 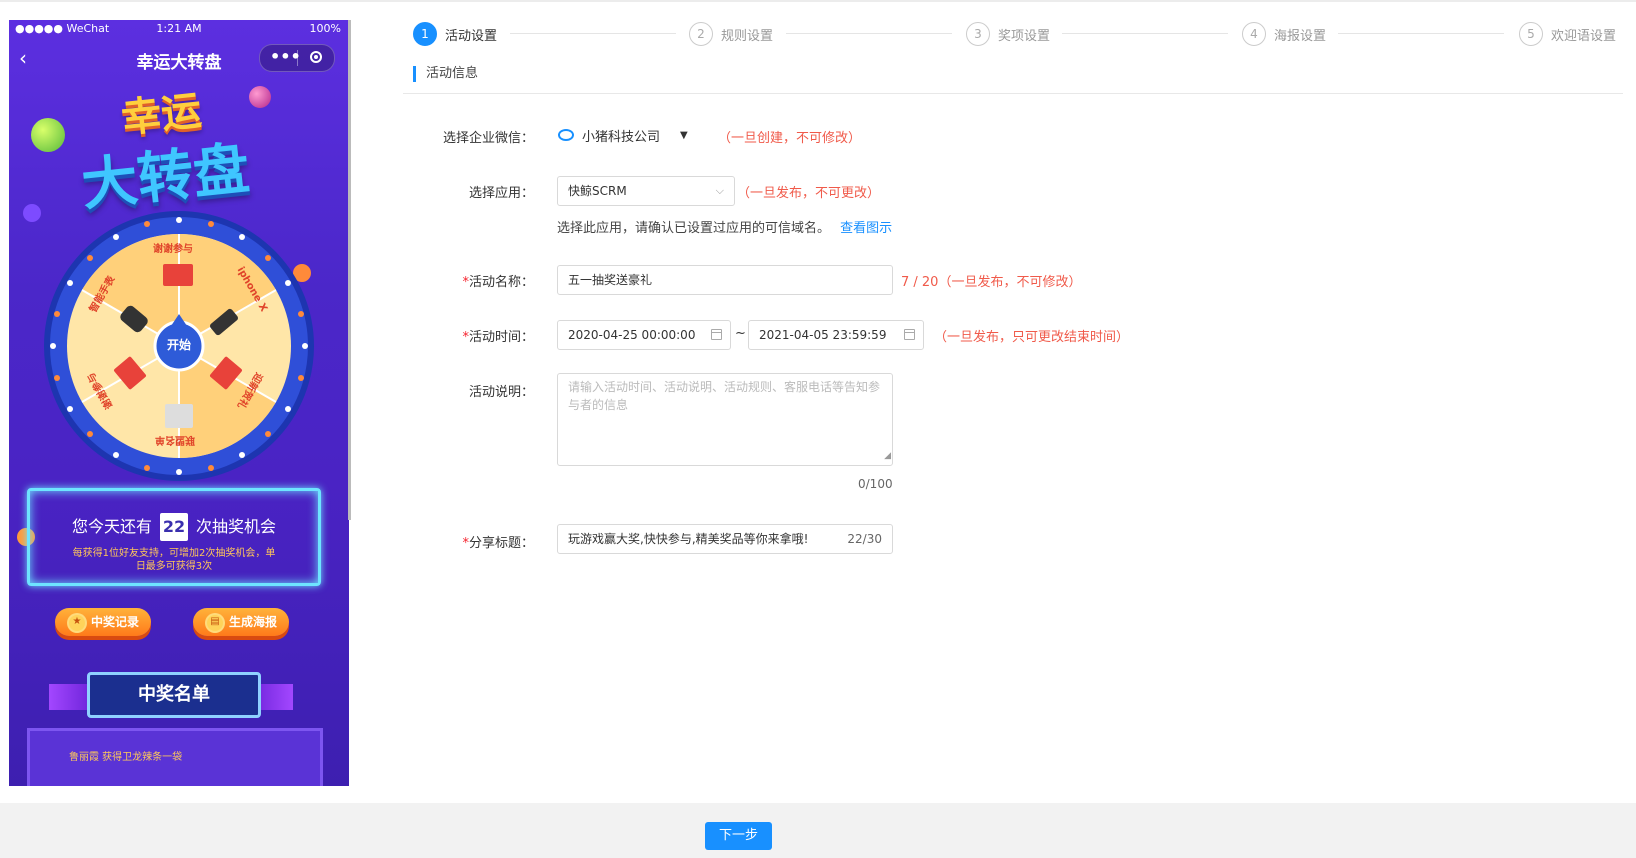 What do you see at coordinates (1300, 36) in the screenshot?
I see `step-label: 海报设置` at bounding box center [1300, 36].